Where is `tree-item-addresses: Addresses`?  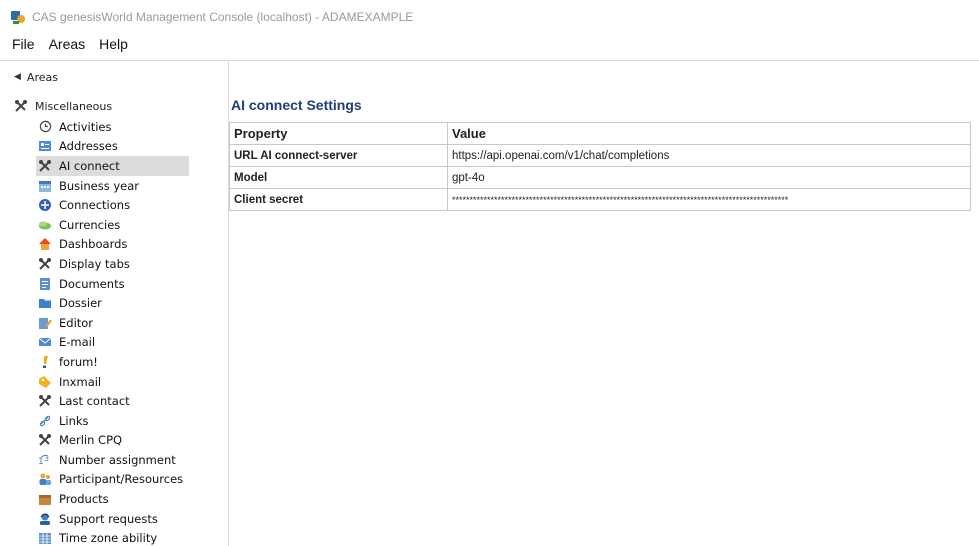 tree-item-addresses: Addresses is located at coordinates (112, 147).